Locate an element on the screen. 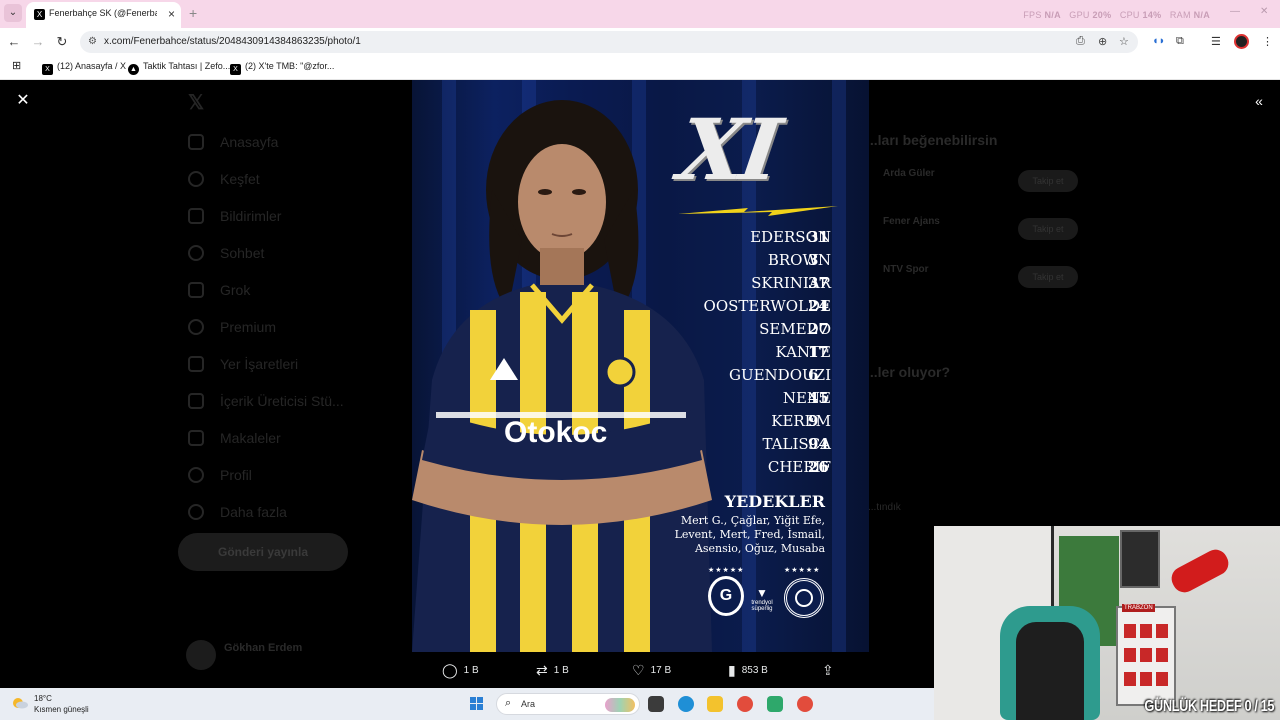 The image size is (1280, 720). views-button: ▮ 853 B is located at coordinates (748, 670).